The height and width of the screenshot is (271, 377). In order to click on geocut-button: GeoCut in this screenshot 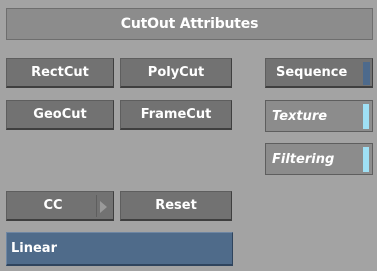, I will do `click(60, 115)`.